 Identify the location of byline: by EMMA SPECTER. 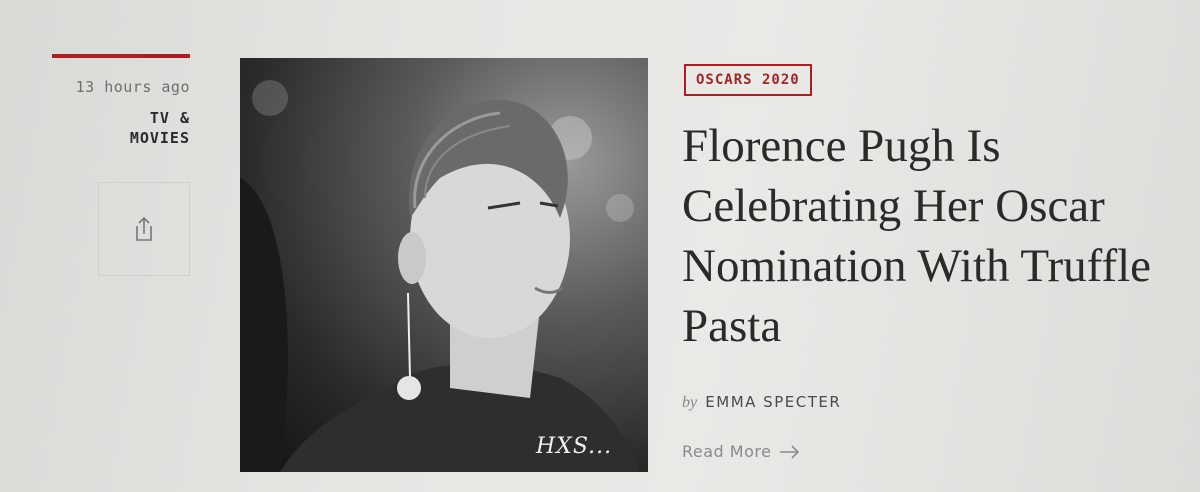
(761, 402).